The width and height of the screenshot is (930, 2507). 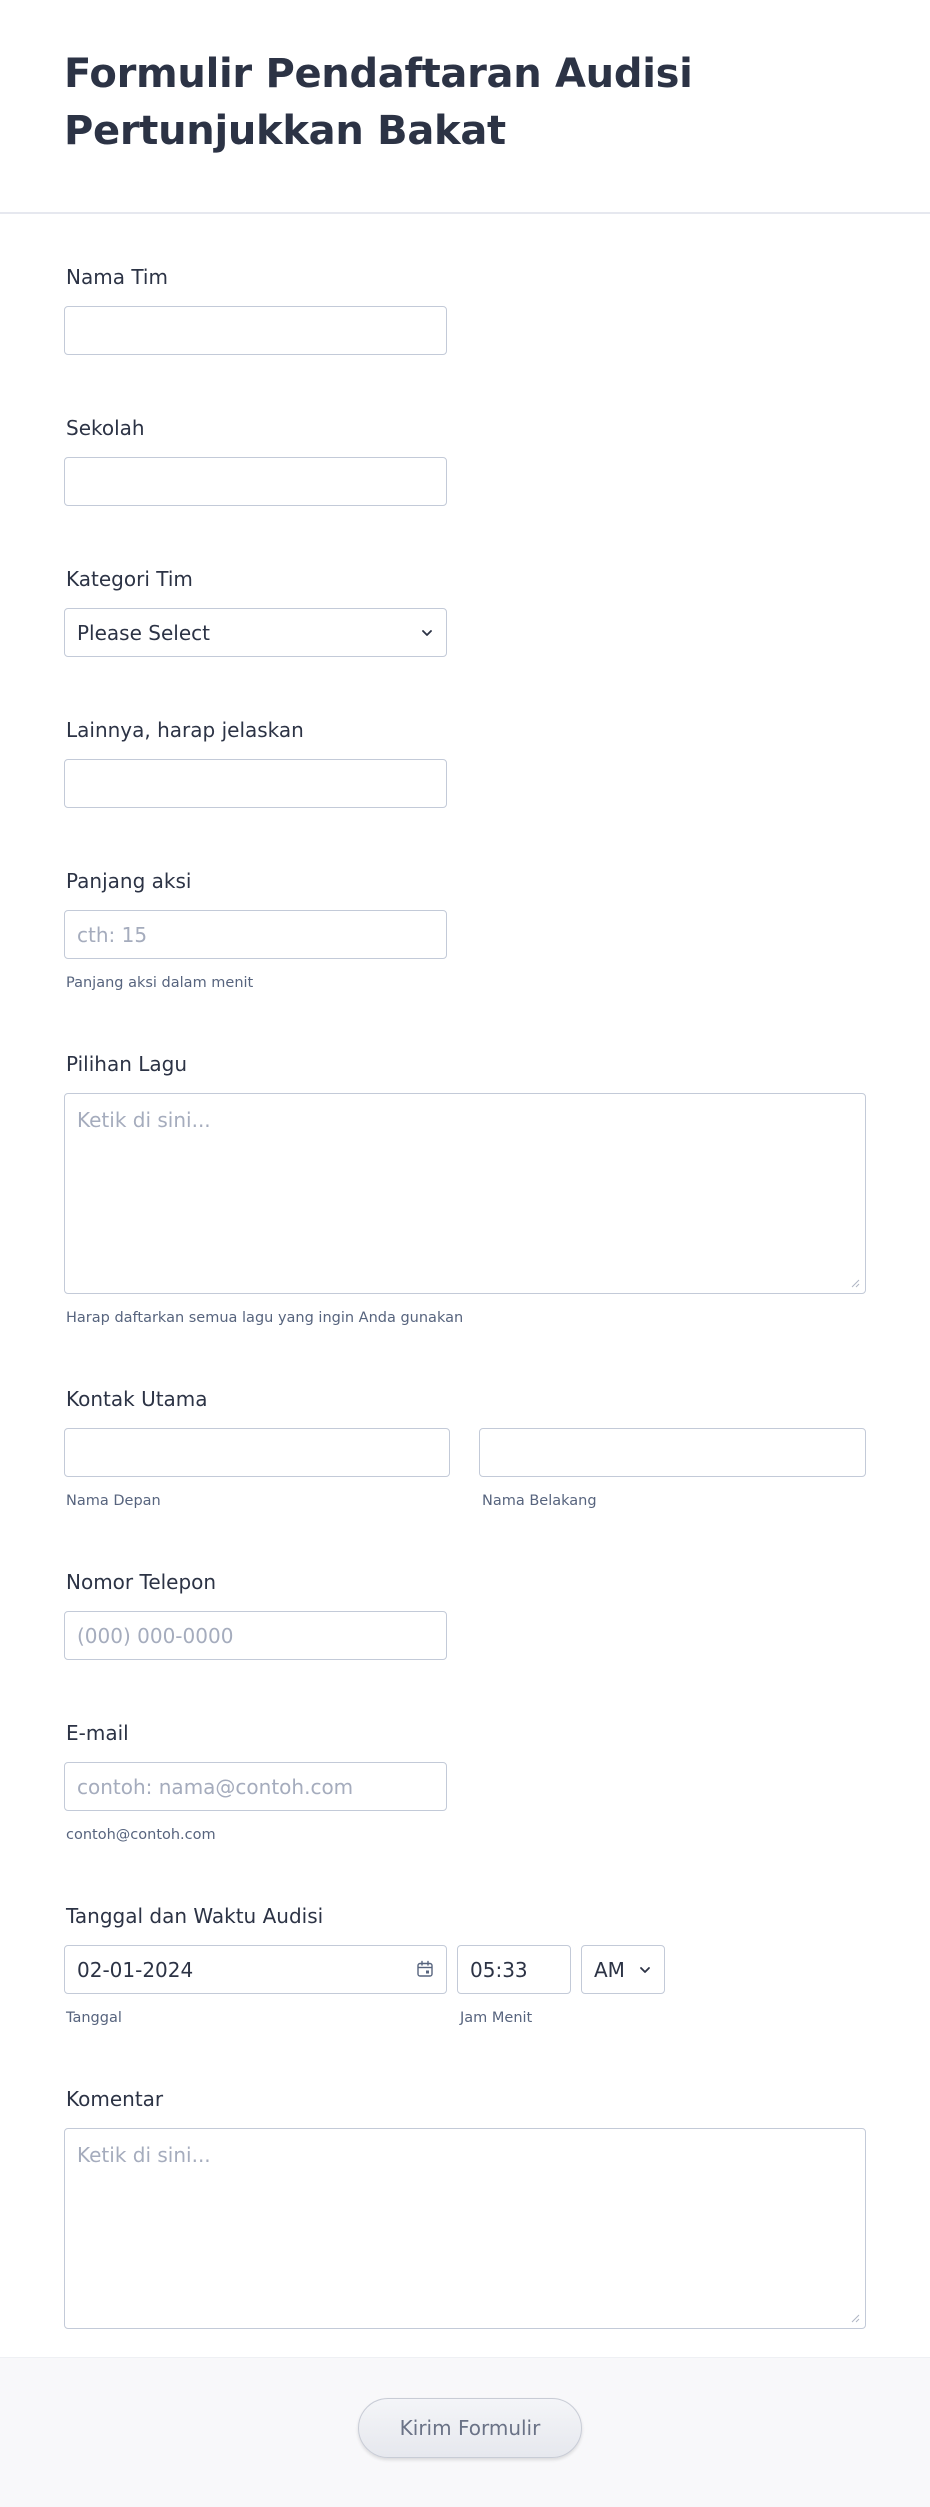 What do you see at coordinates (255, 783) in the screenshot?
I see `other-input` at bounding box center [255, 783].